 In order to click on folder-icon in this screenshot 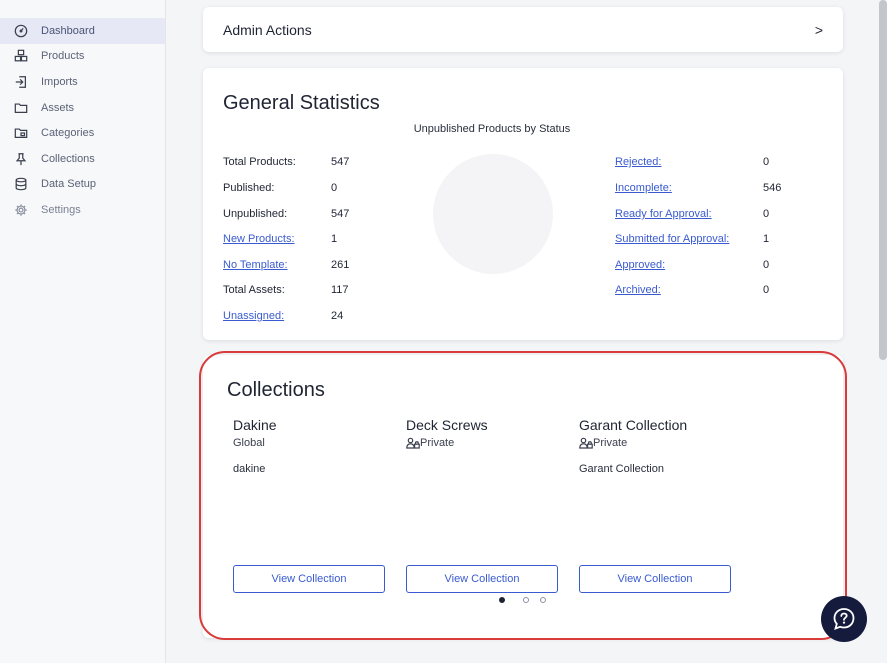, I will do `click(21, 108)`.